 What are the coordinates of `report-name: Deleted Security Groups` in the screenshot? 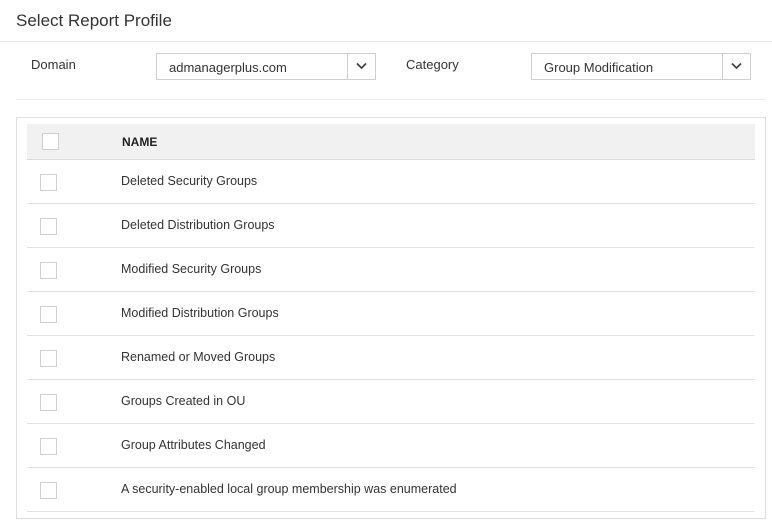 It's located at (189, 181).